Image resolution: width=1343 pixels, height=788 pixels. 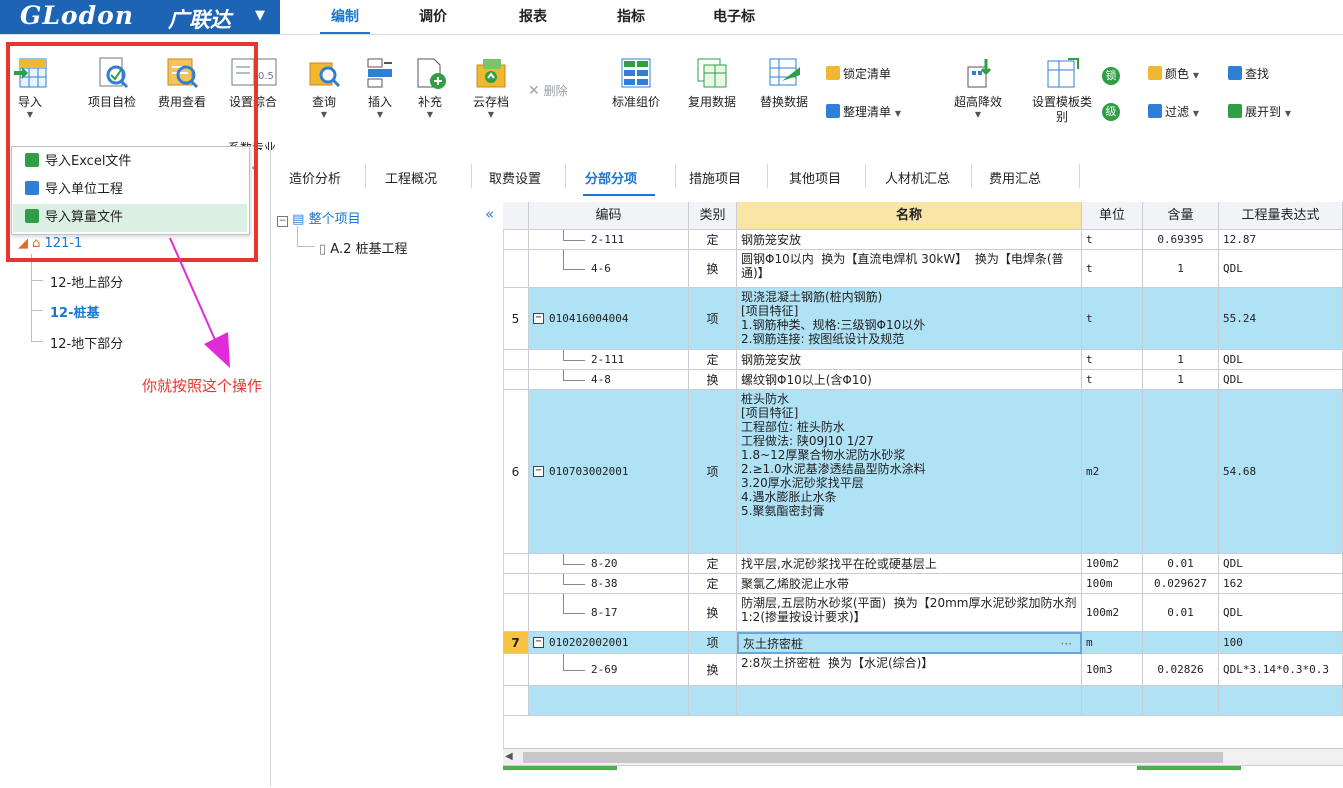 I want to click on table-cell-code: 2-69, so click(x=609, y=670).